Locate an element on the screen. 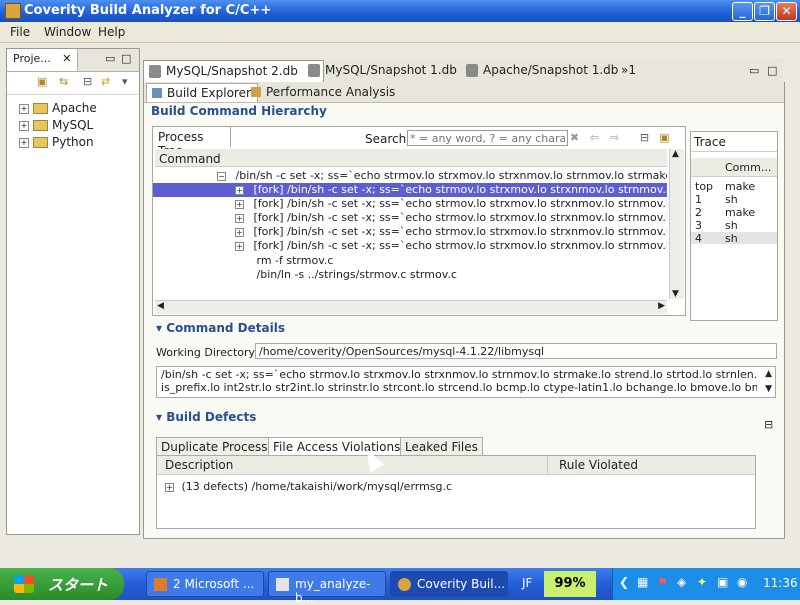  power-icon: ▣ is located at coordinates (722, 582).